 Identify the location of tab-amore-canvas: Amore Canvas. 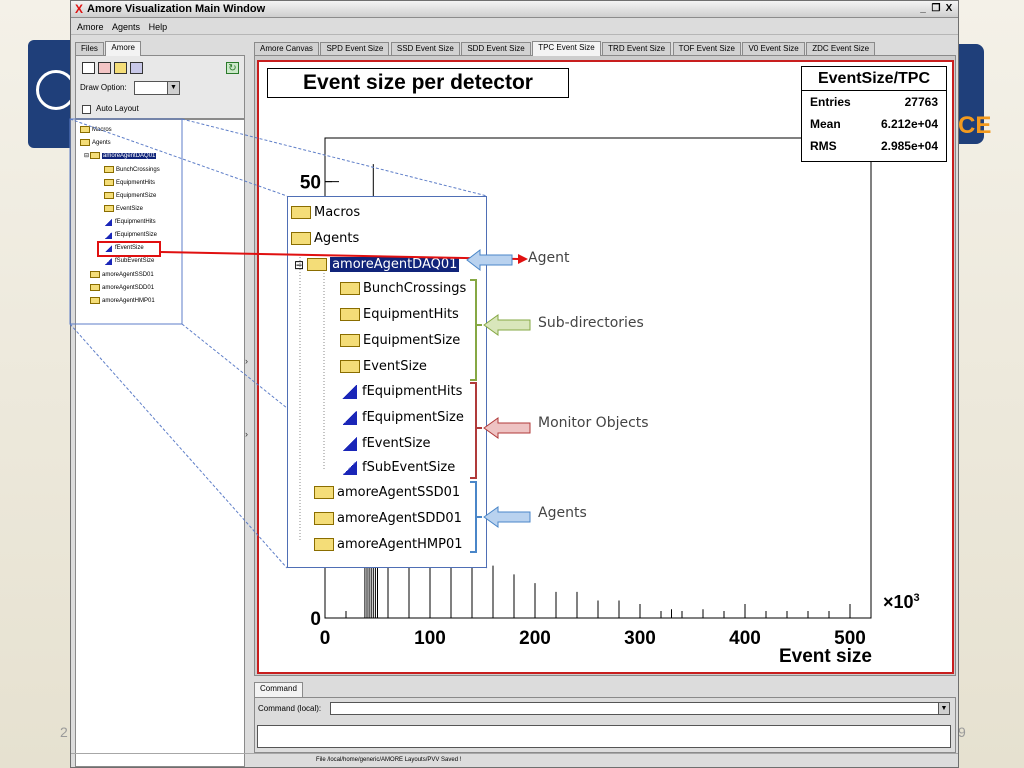
(286, 49).